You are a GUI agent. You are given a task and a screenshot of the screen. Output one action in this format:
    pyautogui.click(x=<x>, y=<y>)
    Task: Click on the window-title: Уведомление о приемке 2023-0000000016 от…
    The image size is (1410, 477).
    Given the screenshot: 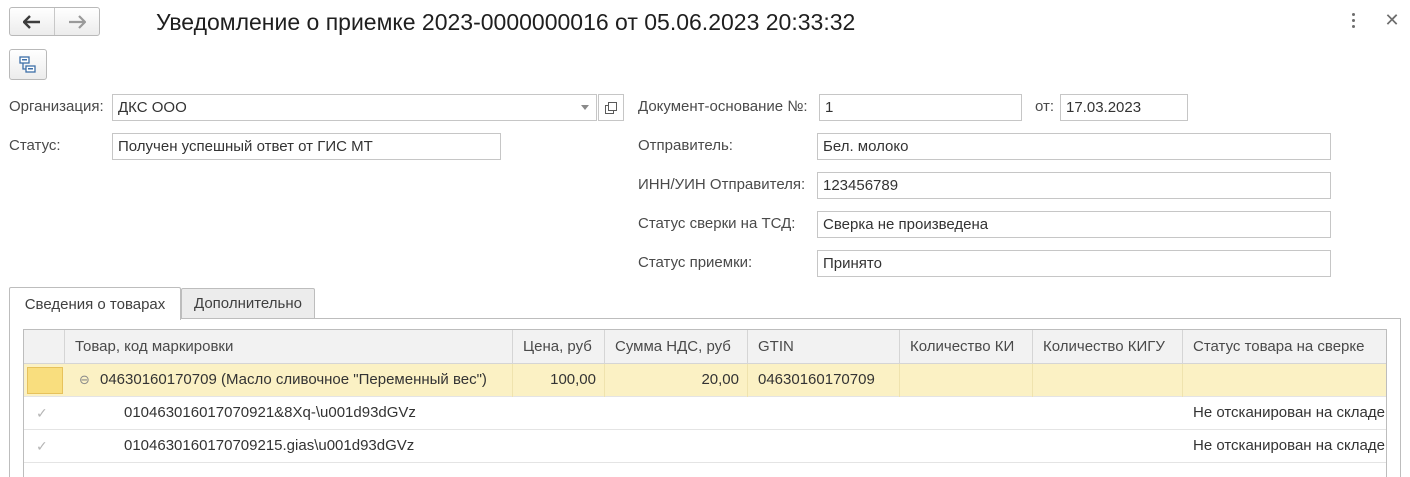 What is the action you would take?
    pyautogui.click(x=506, y=22)
    